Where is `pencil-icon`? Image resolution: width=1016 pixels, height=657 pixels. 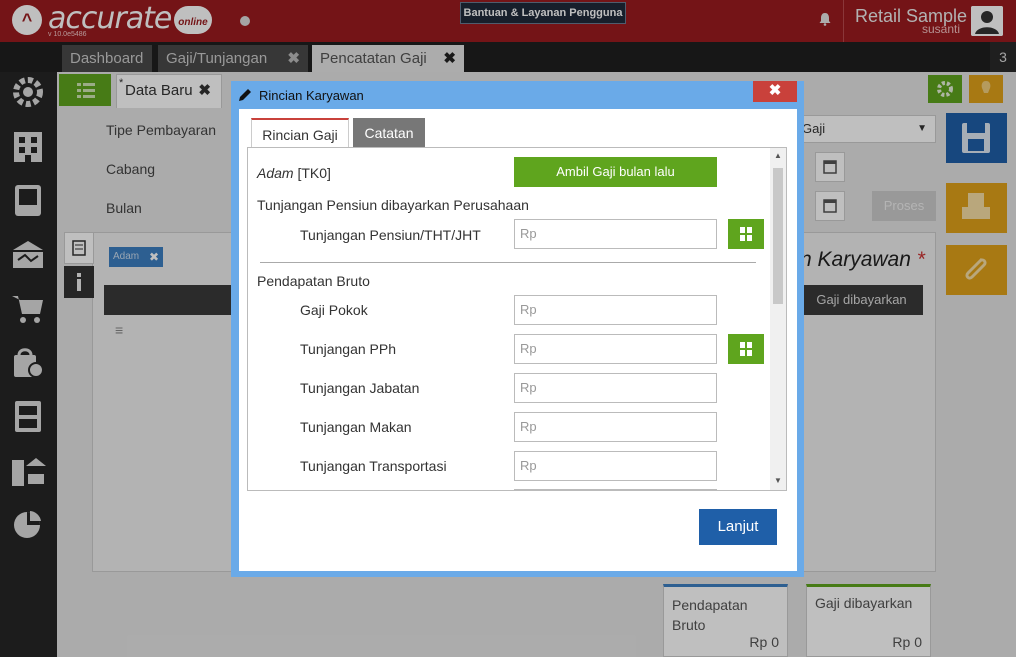
pencil-icon is located at coordinates (245, 95).